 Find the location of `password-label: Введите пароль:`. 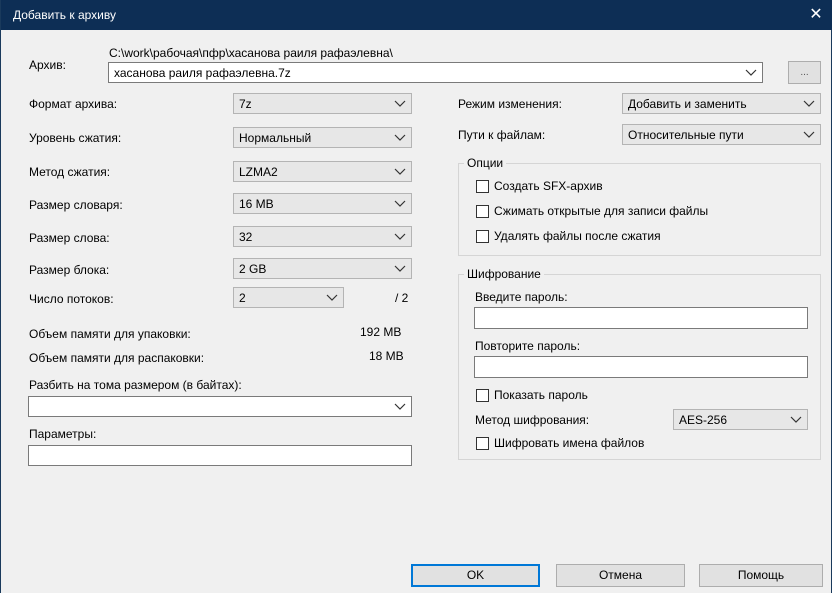

password-label: Введите пароль: is located at coordinates (521, 297).